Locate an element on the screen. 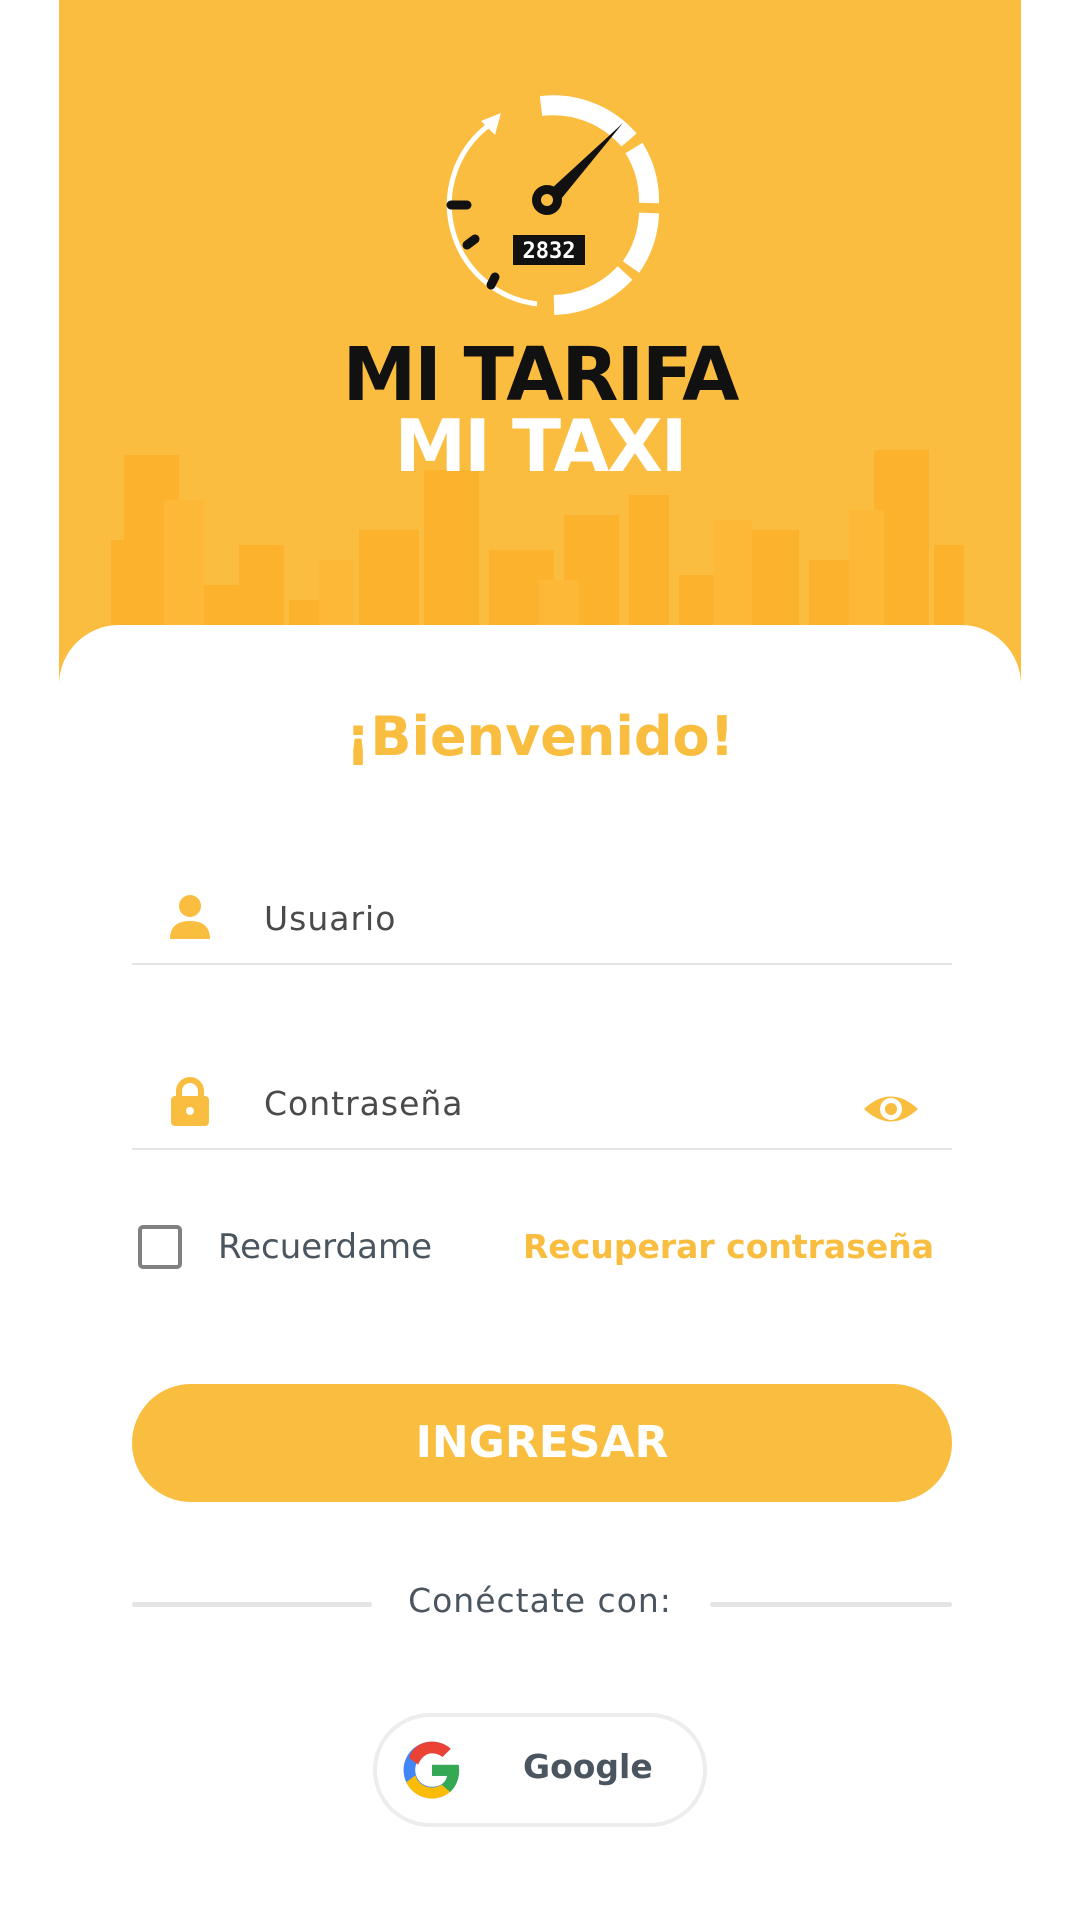 This screenshot has height=1920, width=1080. divider-right is located at coordinates (831, 1604).